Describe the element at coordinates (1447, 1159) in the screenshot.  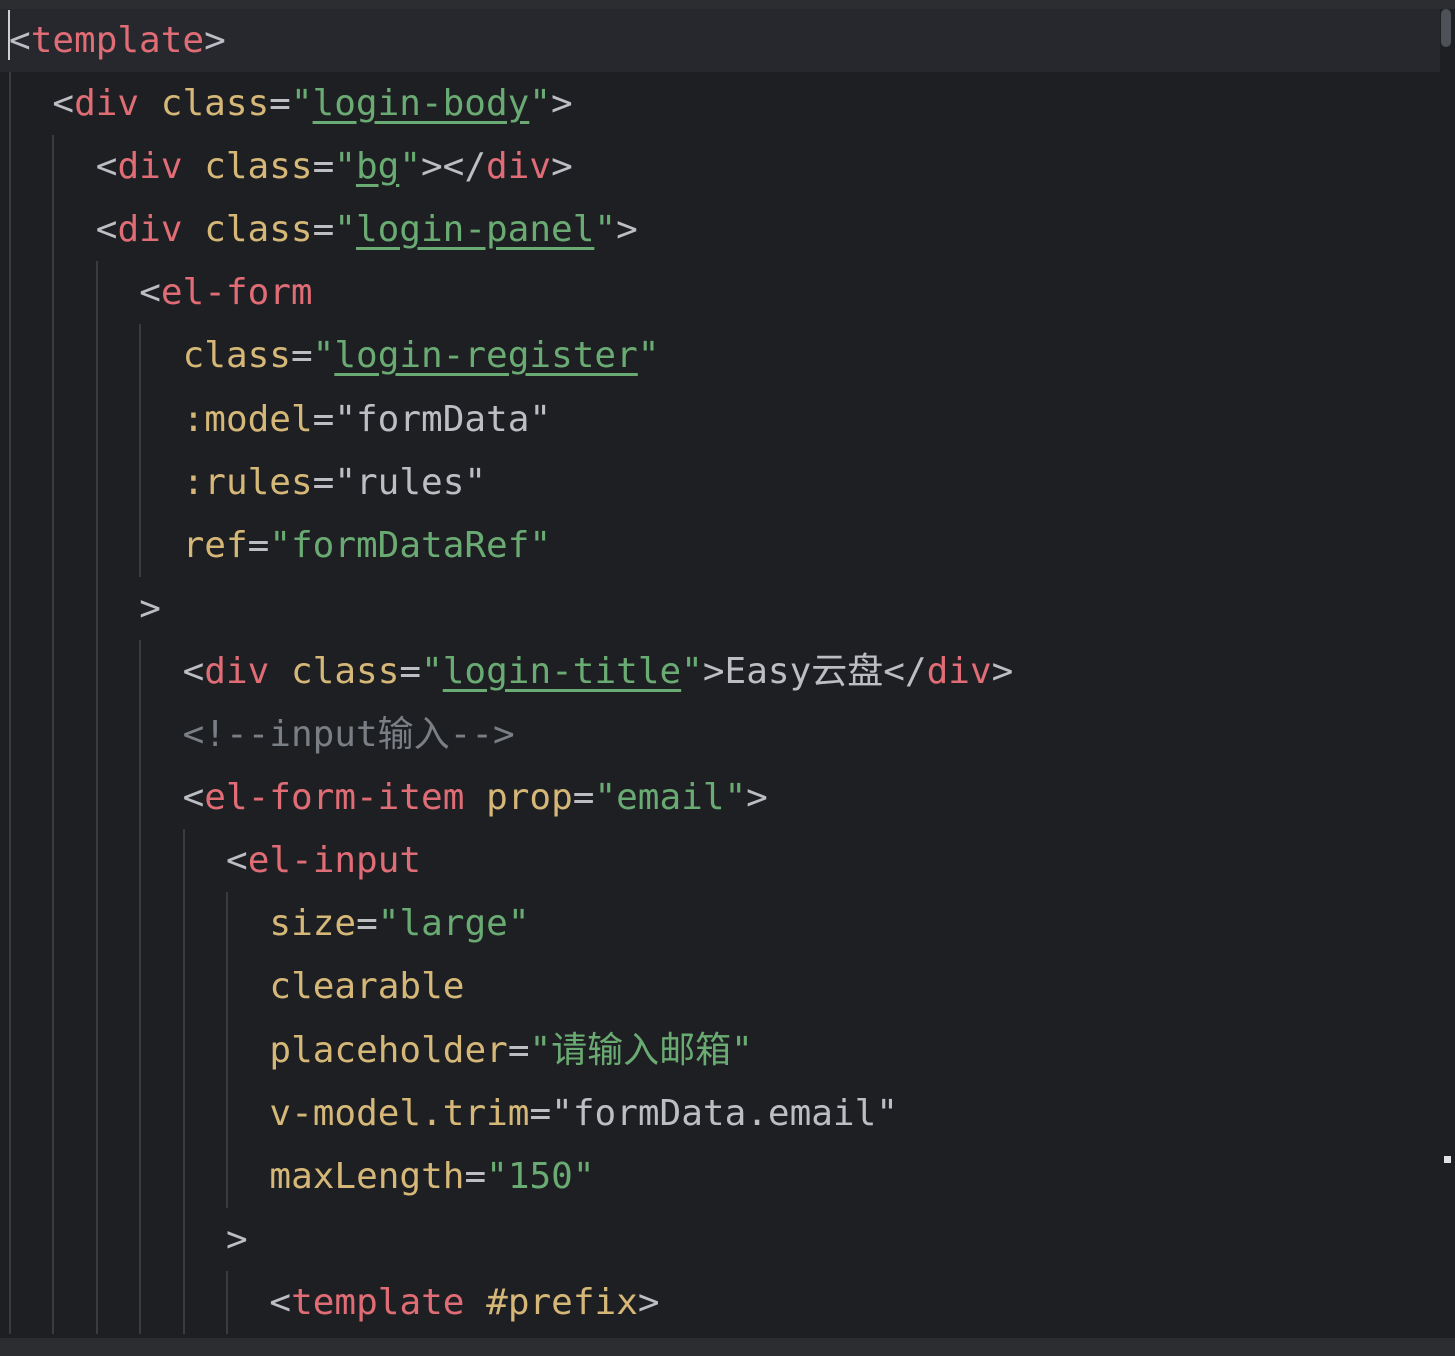
I see `scroll-marker` at that location.